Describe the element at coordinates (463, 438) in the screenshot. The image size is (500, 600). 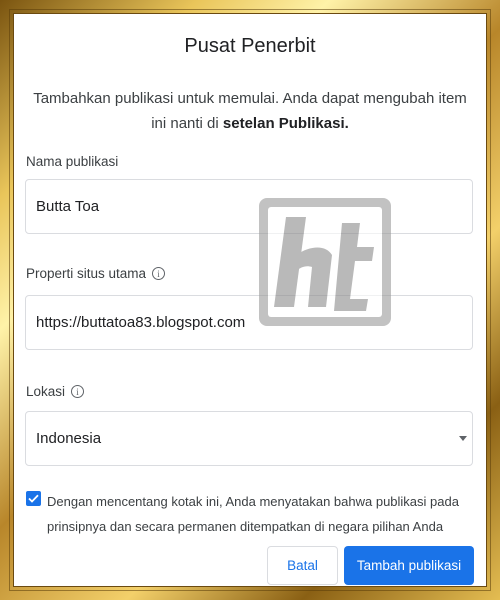
I see `dropdown-arrow-icon` at that location.